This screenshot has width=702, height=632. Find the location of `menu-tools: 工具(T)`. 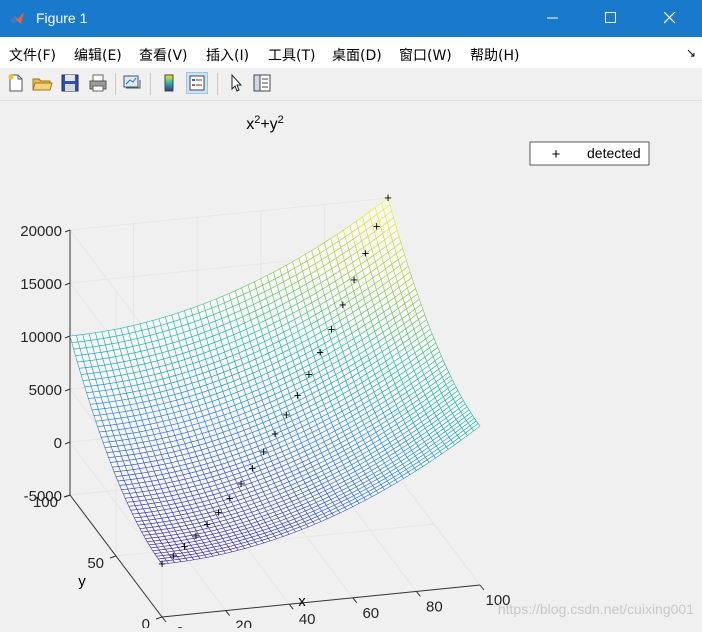

menu-tools: 工具(T) is located at coordinates (291, 55).